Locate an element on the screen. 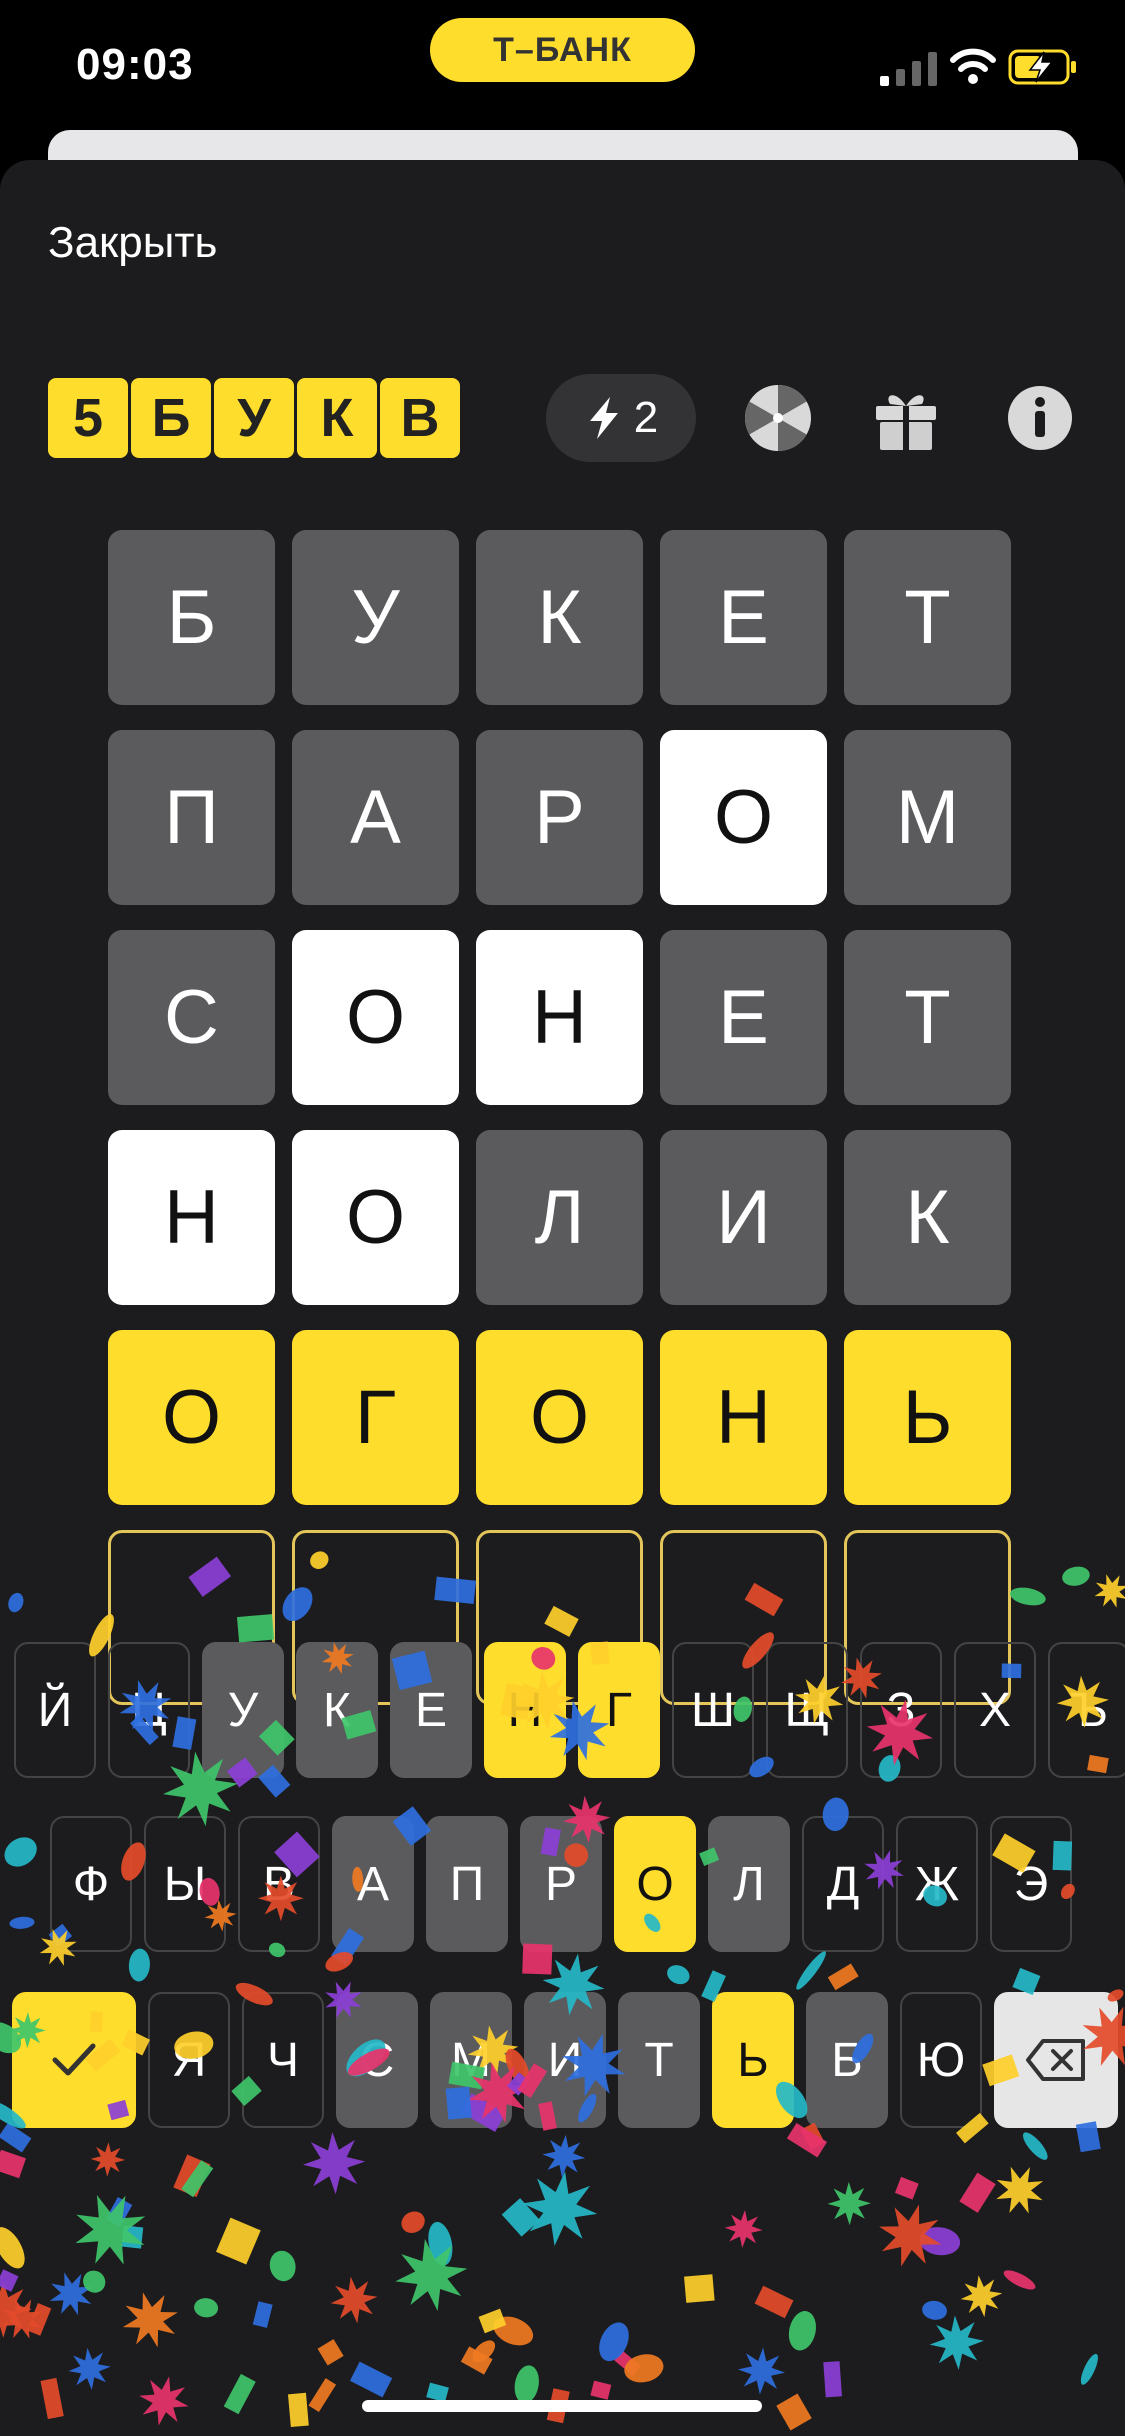 The height and width of the screenshot is (2436, 1125). key: Ь is located at coordinates (753, 2060).